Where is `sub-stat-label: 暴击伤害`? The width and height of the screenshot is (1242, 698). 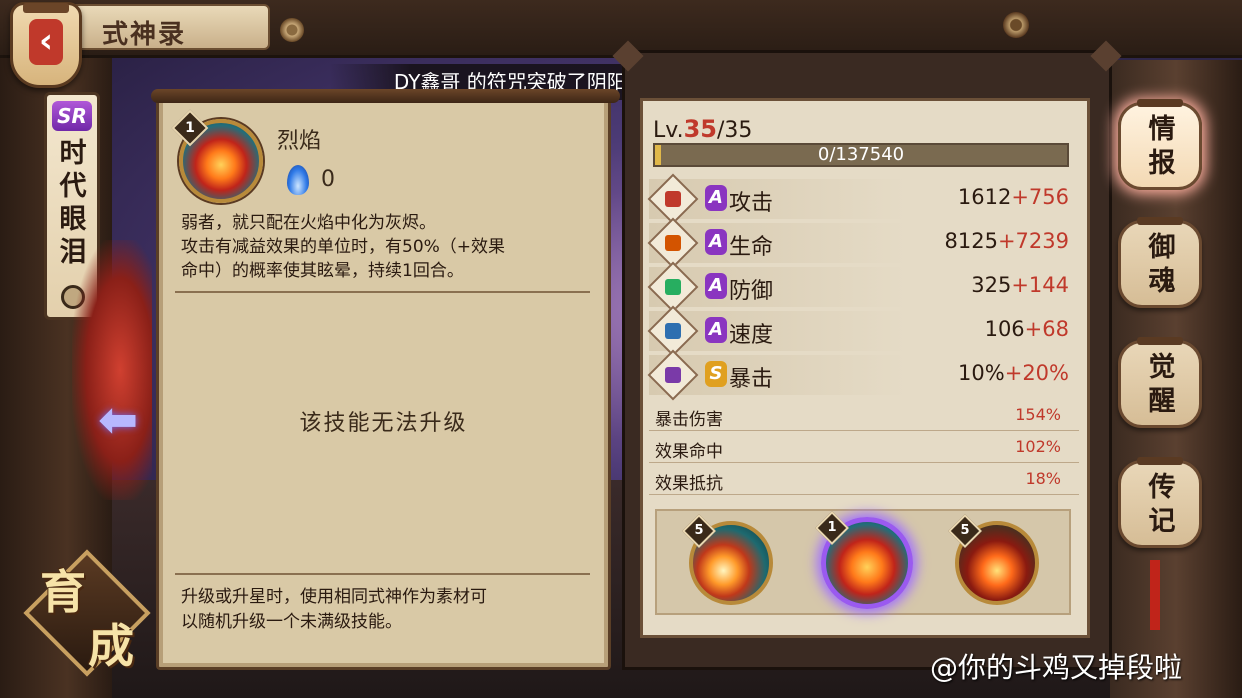
sub-stat-label: 暴击伤害 is located at coordinates (689, 420).